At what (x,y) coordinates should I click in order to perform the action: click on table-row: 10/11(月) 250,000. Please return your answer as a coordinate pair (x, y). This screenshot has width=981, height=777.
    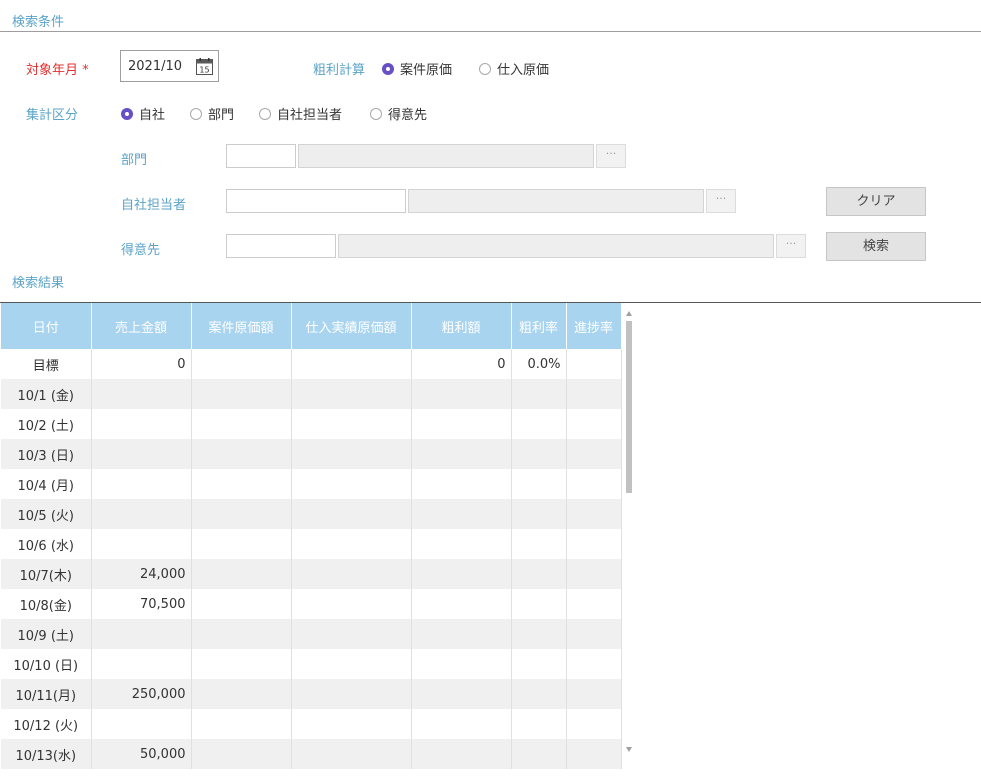
    Looking at the image, I should click on (311, 694).